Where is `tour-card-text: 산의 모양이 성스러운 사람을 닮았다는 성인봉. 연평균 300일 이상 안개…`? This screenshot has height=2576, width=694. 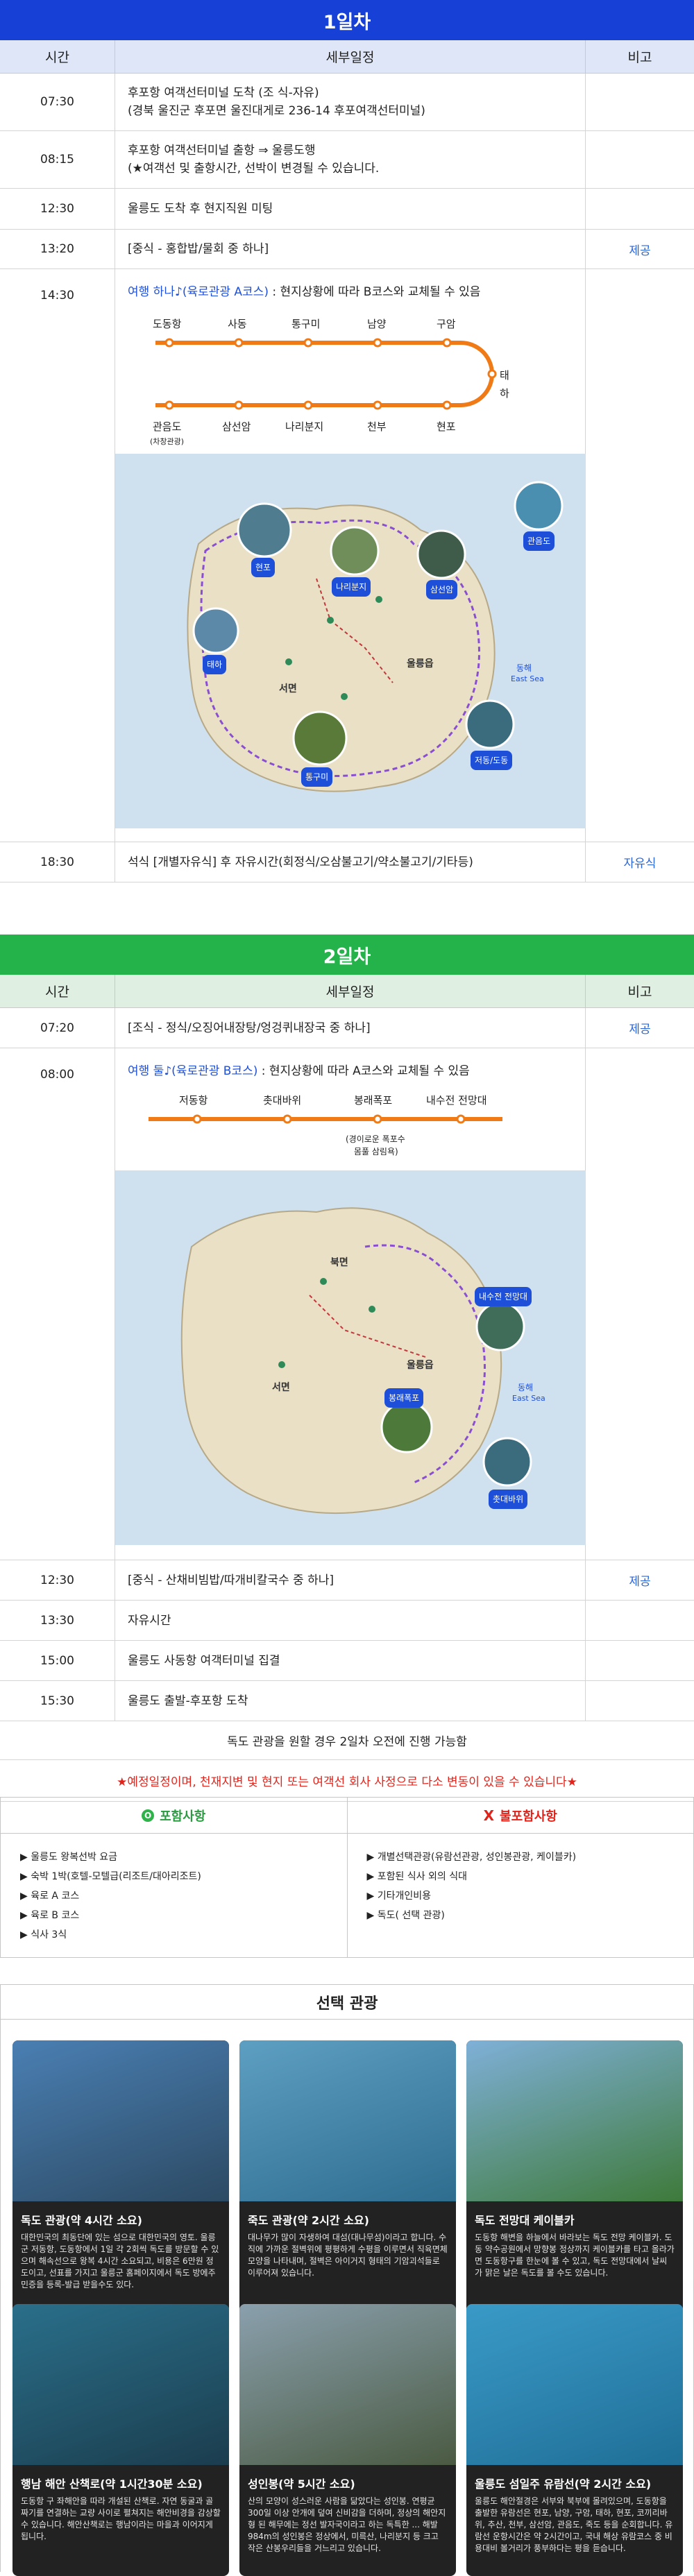
tour-card-text: 산의 모양이 성스러운 사람을 닮았다는 성인봉. 연평균 300일 이상 안개… is located at coordinates (347, 2524).